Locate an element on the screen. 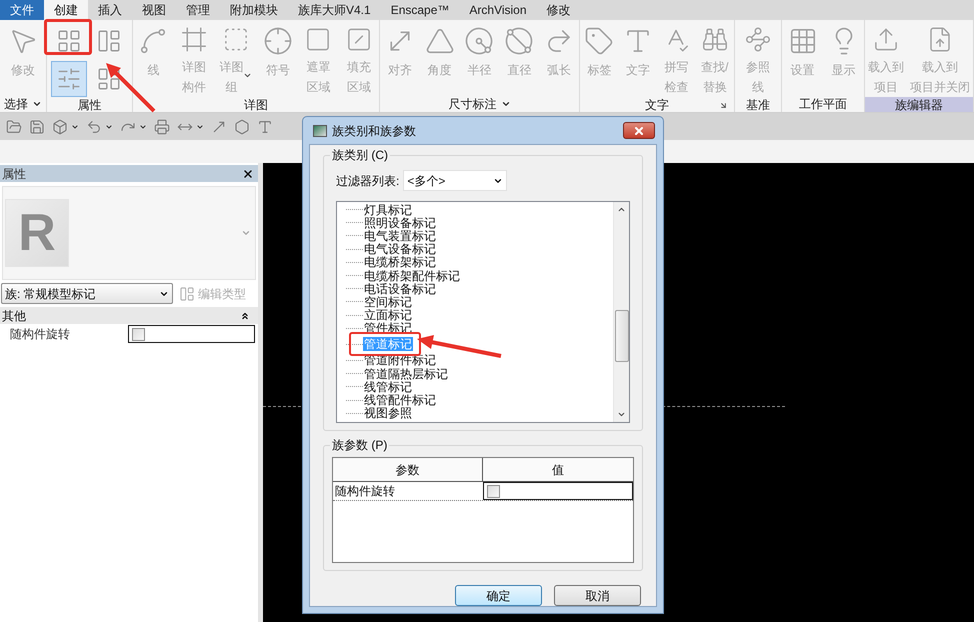  tree-item: 空间标记 is located at coordinates (388, 301).